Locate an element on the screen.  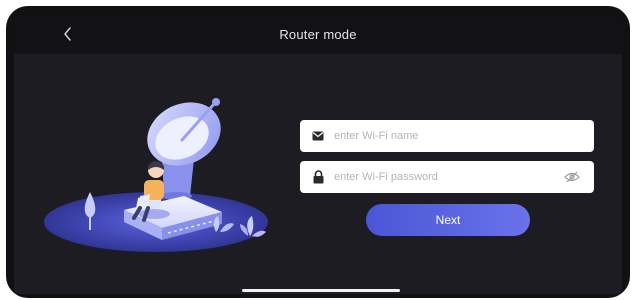
next-button: Next is located at coordinates (448, 220).